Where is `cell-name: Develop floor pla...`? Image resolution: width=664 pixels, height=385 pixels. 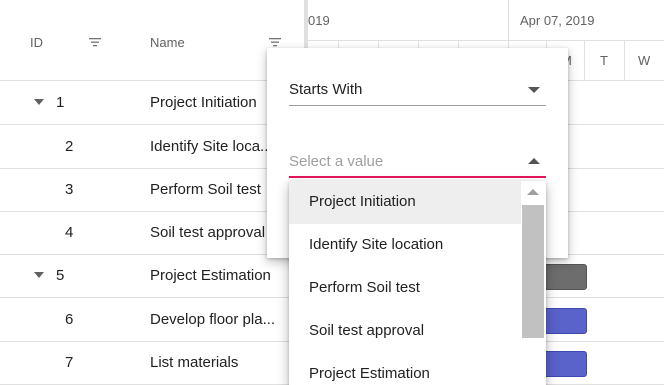
cell-name: Develop floor pla... is located at coordinates (213, 319).